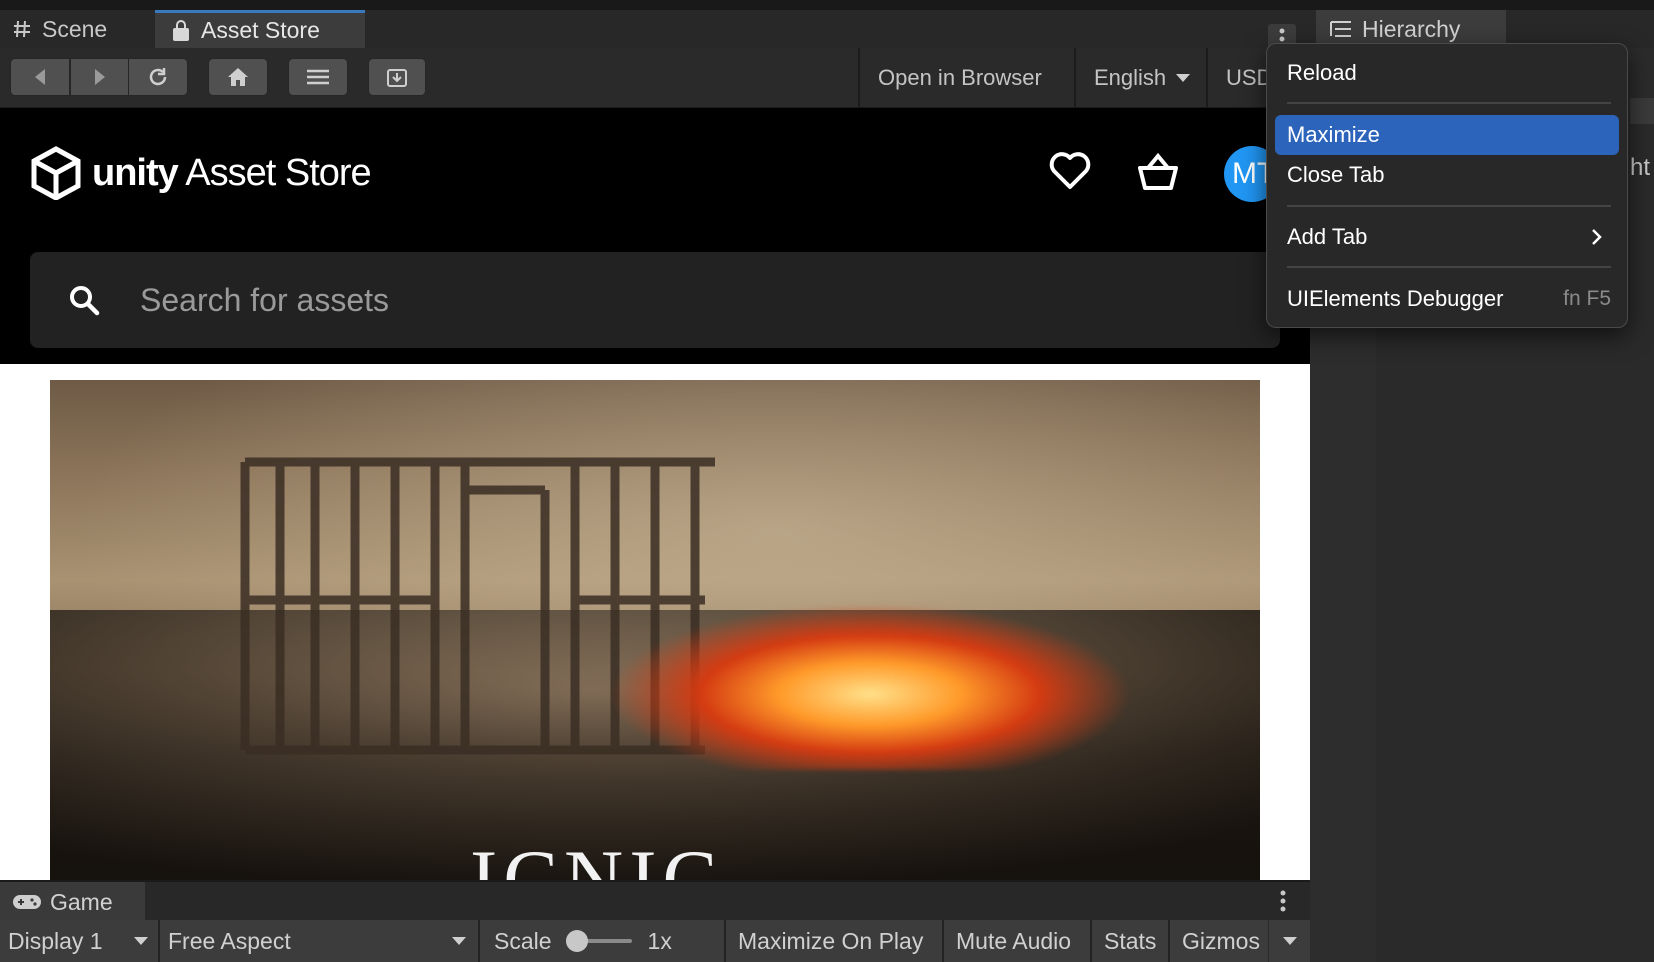 The width and height of the screenshot is (1654, 962). What do you see at coordinates (1340, 29) in the screenshot?
I see `list-tree-icon` at bounding box center [1340, 29].